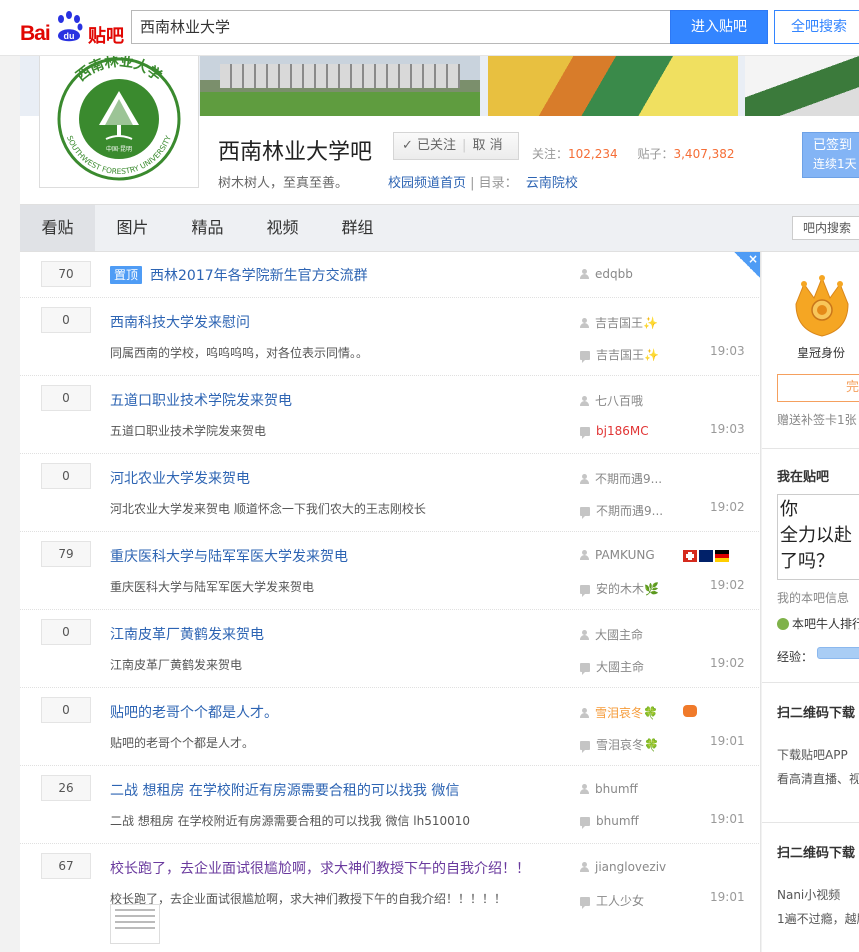 Image resolution: width=859 pixels, height=952 pixels. Describe the element at coordinates (282, 228) in the screenshot. I see `tab-videos: 视频` at that location.